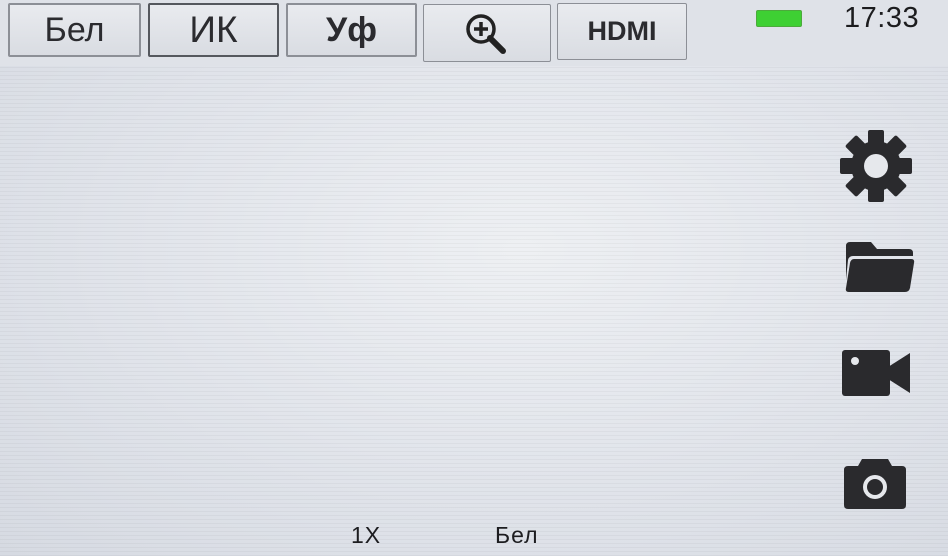 This screenshot has height=556, width=948. I want to click on top-toolbar: Бел ИК Уф HDMI 17:33, so click(474, 33).